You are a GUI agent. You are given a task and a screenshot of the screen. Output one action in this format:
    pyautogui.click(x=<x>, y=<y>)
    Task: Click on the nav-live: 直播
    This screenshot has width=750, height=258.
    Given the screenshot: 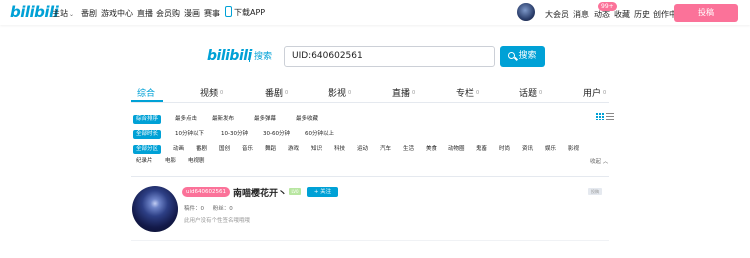 What is the action you would take?
    pyautogui.click(x=145, y=13)
    